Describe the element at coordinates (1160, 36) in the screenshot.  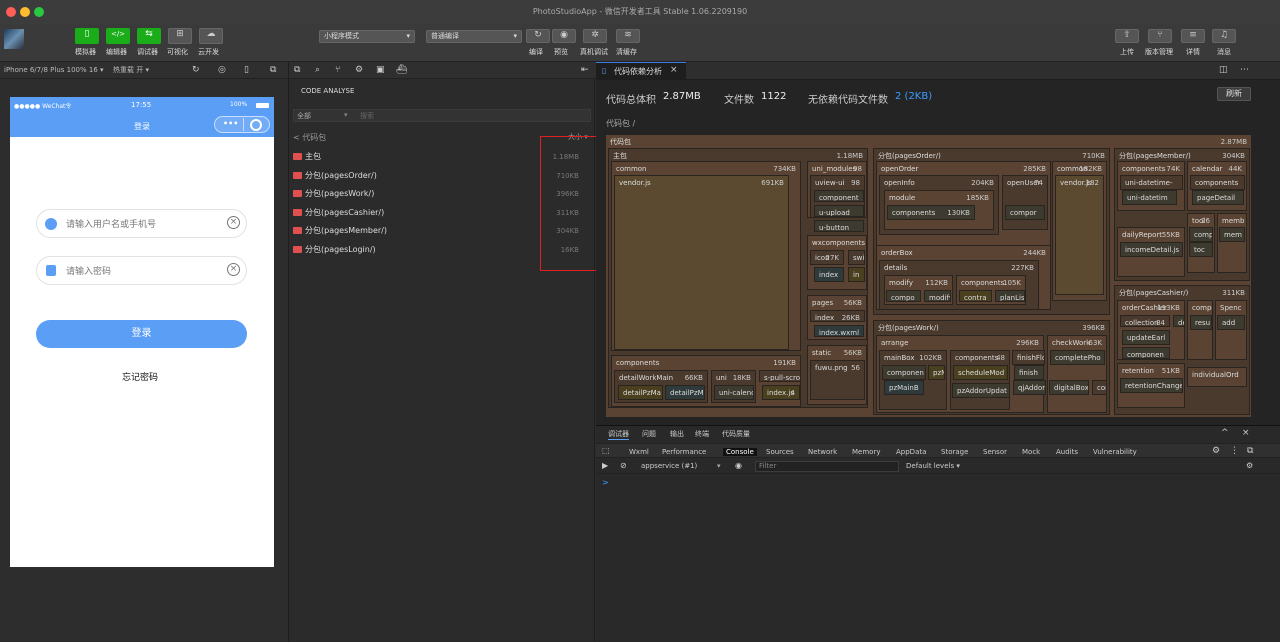
I see `version-button: ⑂` at that location.